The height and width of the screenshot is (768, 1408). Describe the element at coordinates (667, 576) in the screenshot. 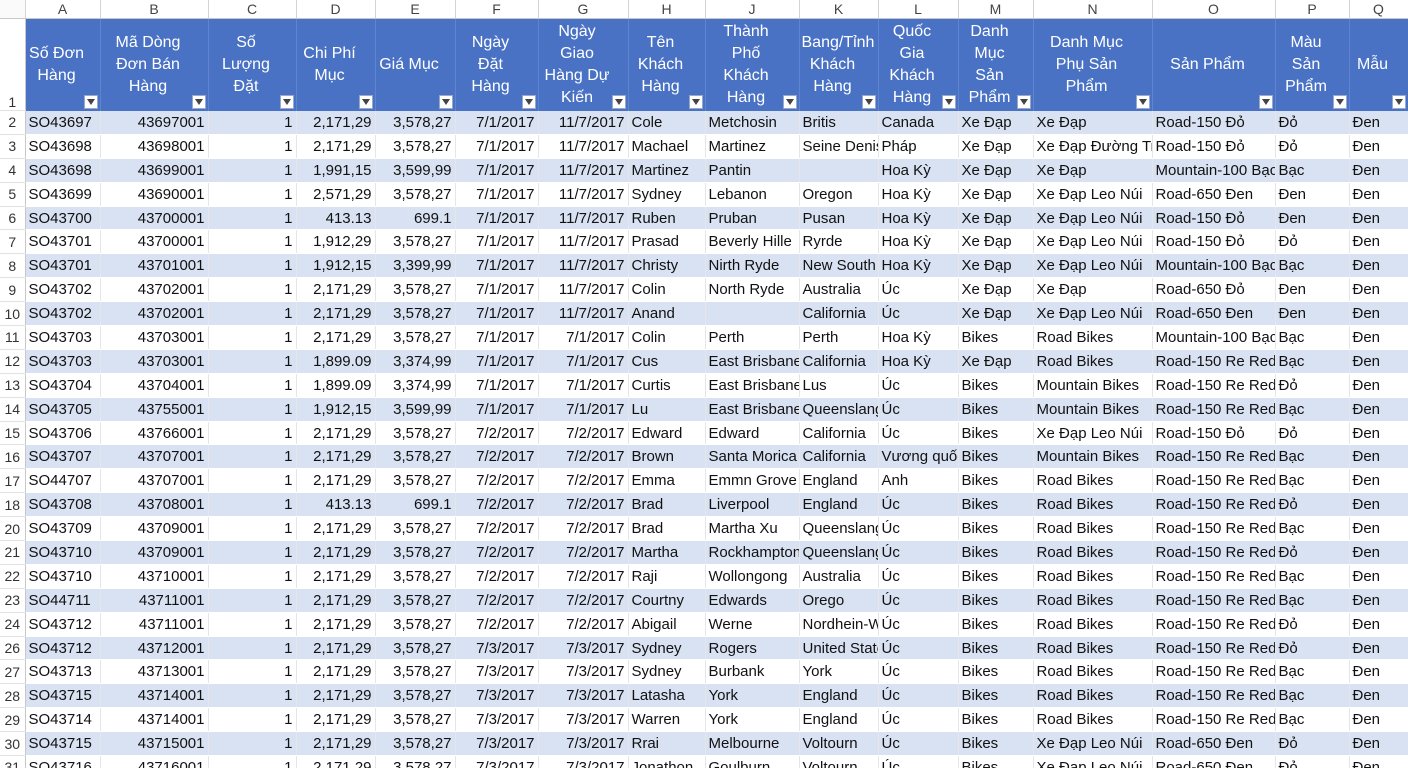

I see `table-cell: Raji` at that location.